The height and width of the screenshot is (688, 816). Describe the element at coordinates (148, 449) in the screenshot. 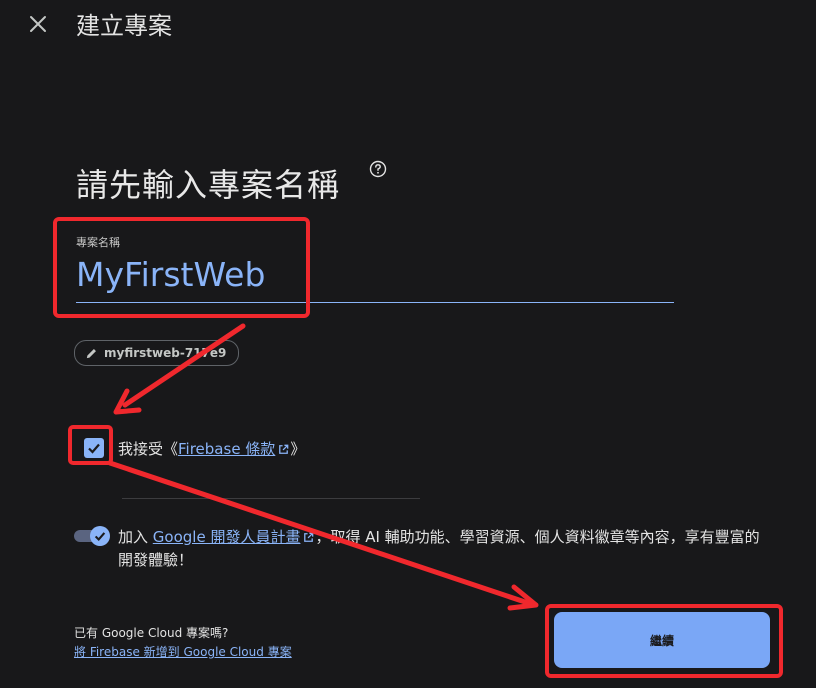

I see `terms-prefix: 我接受《` at that location.